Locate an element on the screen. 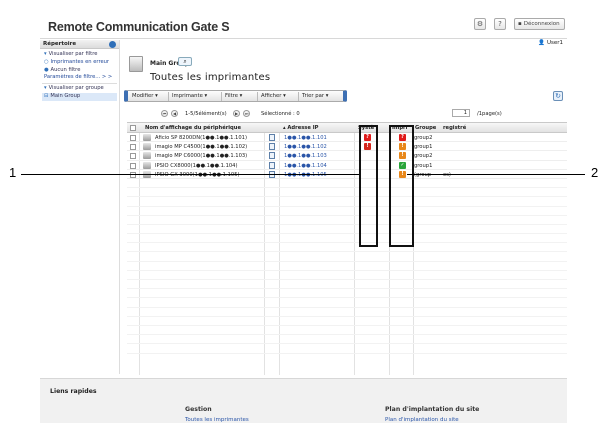 This screenshot has width=609, height=423. group-cell: group1 is located at coordinates (423, 165).